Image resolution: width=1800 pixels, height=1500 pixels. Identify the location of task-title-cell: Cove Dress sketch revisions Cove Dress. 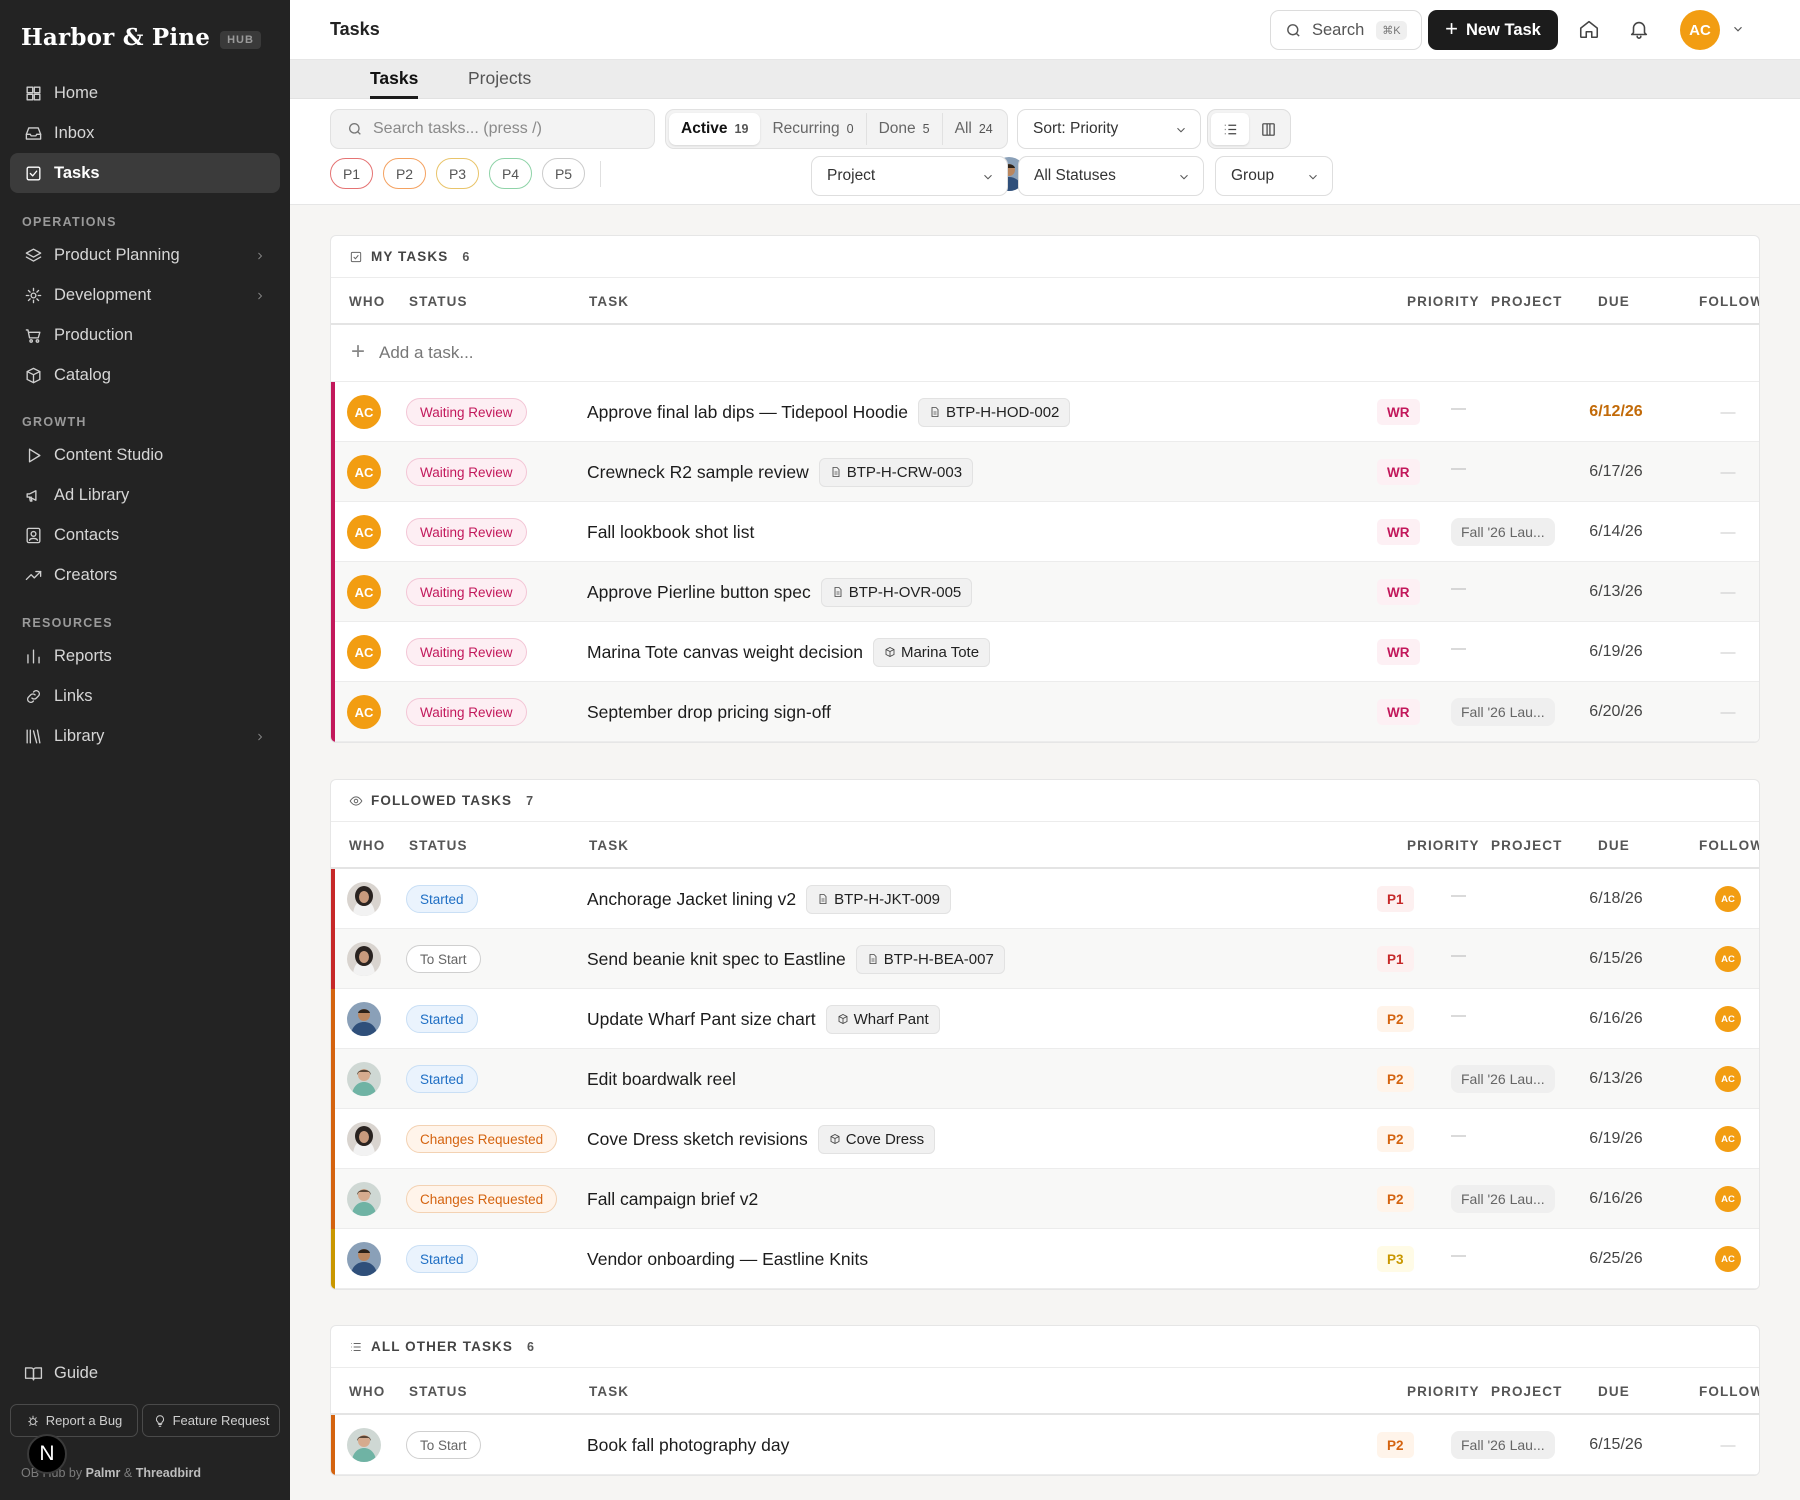
(761, 1139).